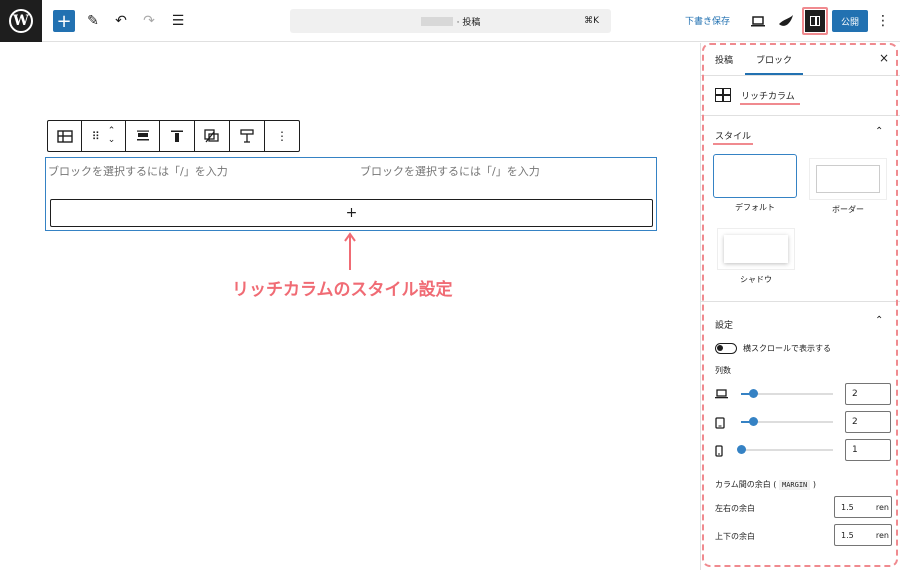 This screenshot has height=570, width=900. Describe the element at coordinates (768, 97) in the screenshot. I see `block-name: リッチカラム` at that location.